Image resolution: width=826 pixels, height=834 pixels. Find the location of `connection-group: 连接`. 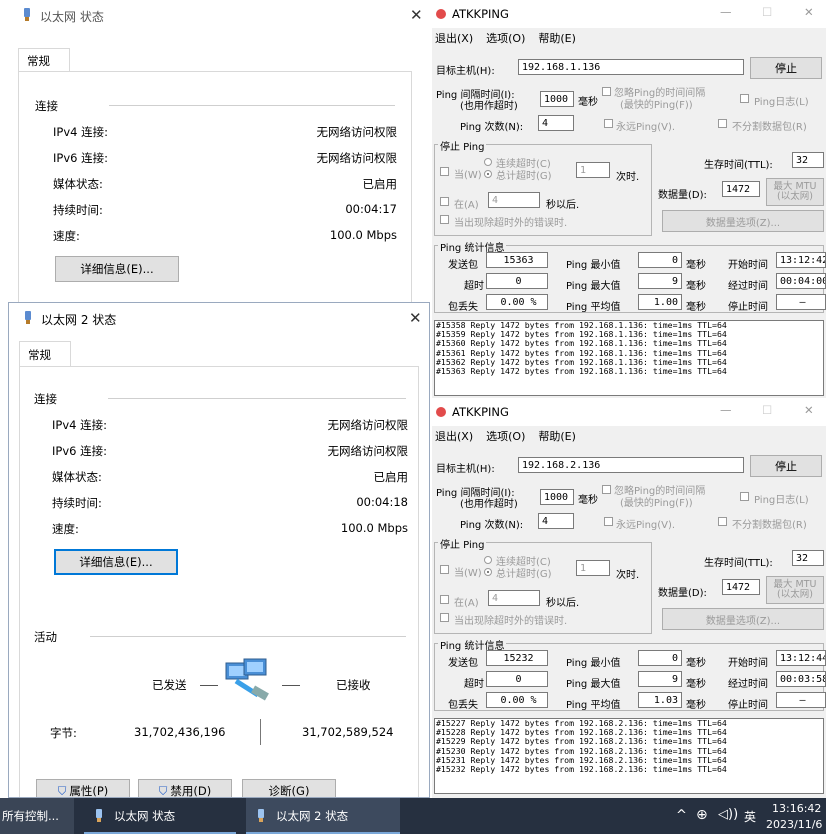

connection-group: 连接 is located at coordinates (219, 399).